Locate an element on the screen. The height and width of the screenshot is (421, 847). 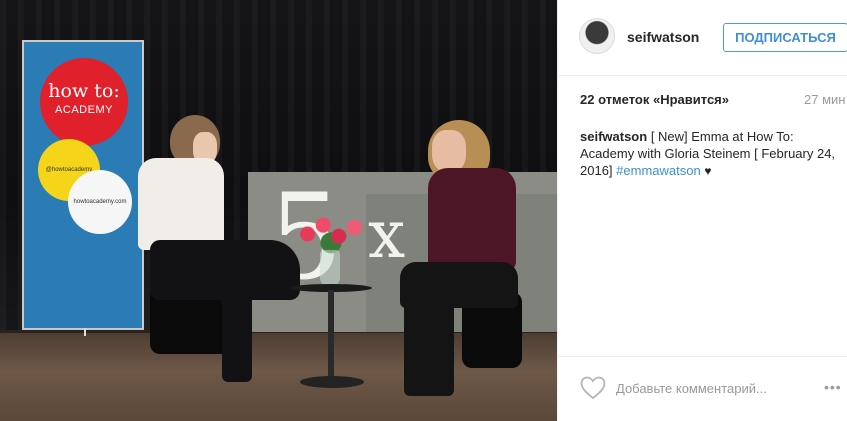
banner-site-circle: howtoacademy.com is located at coordinates (100, 202).